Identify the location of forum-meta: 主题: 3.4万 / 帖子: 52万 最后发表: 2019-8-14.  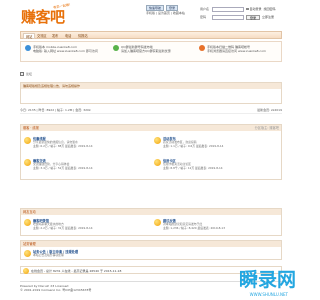
(63, 168).